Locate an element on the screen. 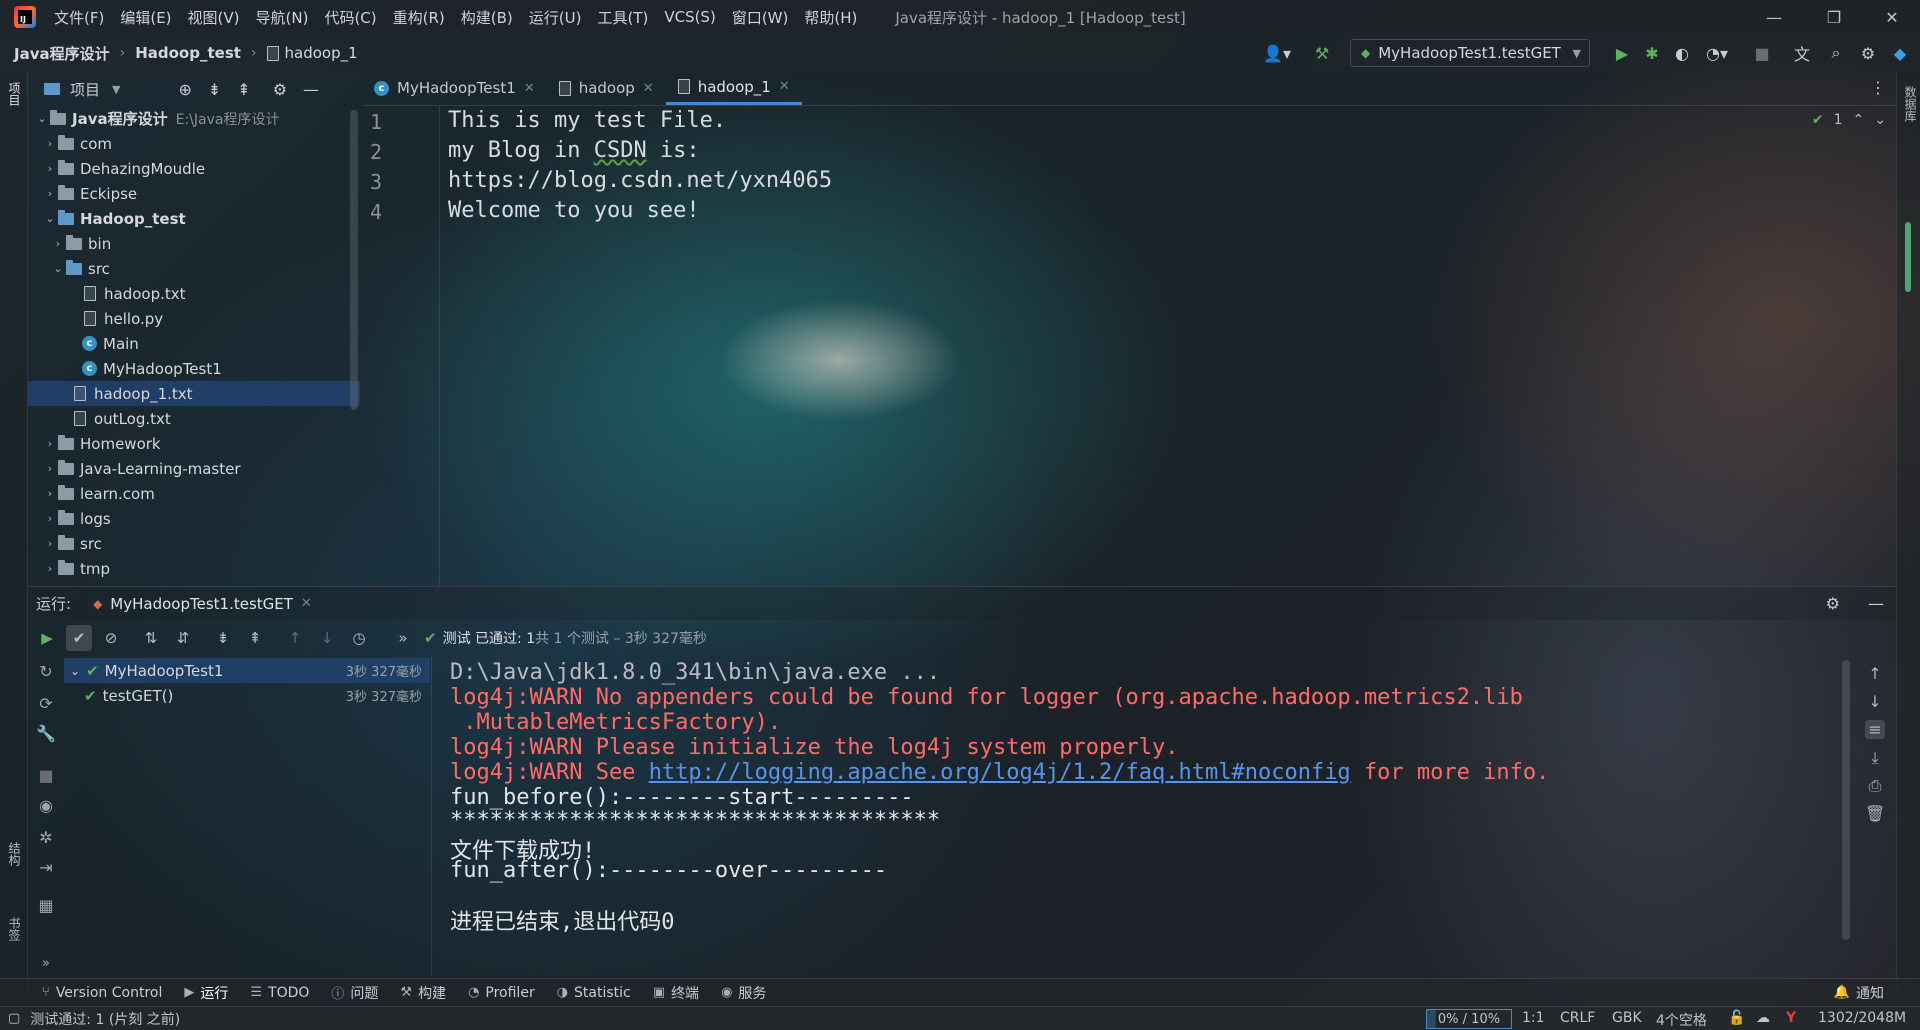 The height and width of the screenshot is (1030, 1920). expand-all-icon: ⇟ is located at coordinates (223, 638).